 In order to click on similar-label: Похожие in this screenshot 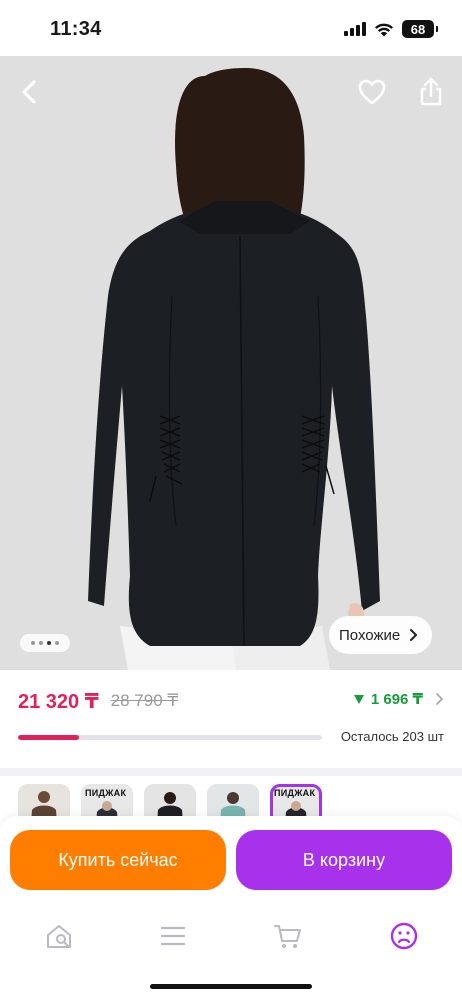, I will do `click(370, 635)`.